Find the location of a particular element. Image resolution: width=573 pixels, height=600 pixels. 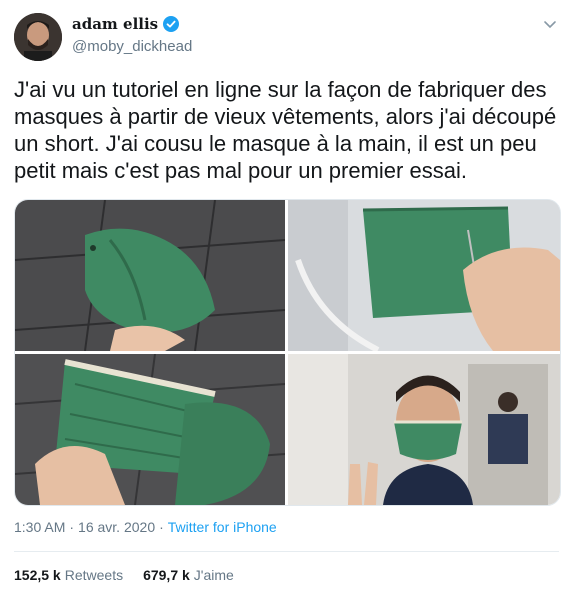

likes-stat: 679,7 k J'aime is located at coordinates (188, 575).